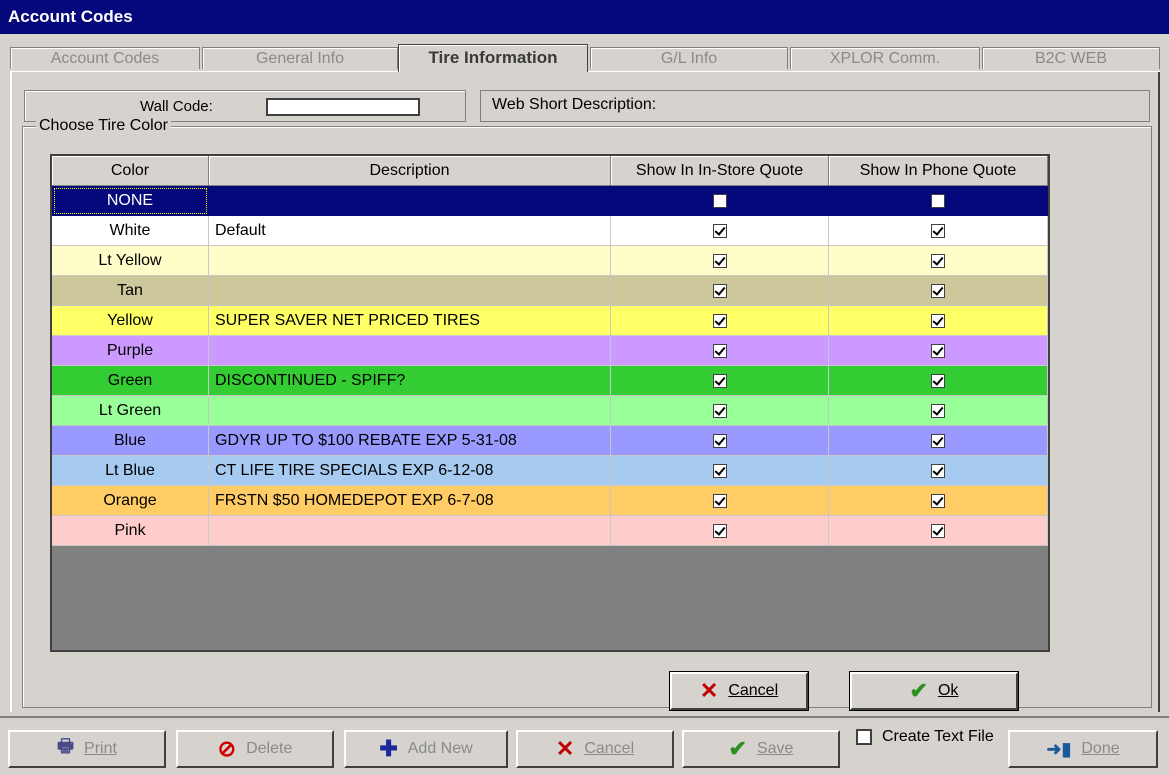 The height and width of the screenshot is (775, 1169). Describe the element at coordinates (130, 411) in the screenshot. I see `color-cell: Lt Green` at that location.